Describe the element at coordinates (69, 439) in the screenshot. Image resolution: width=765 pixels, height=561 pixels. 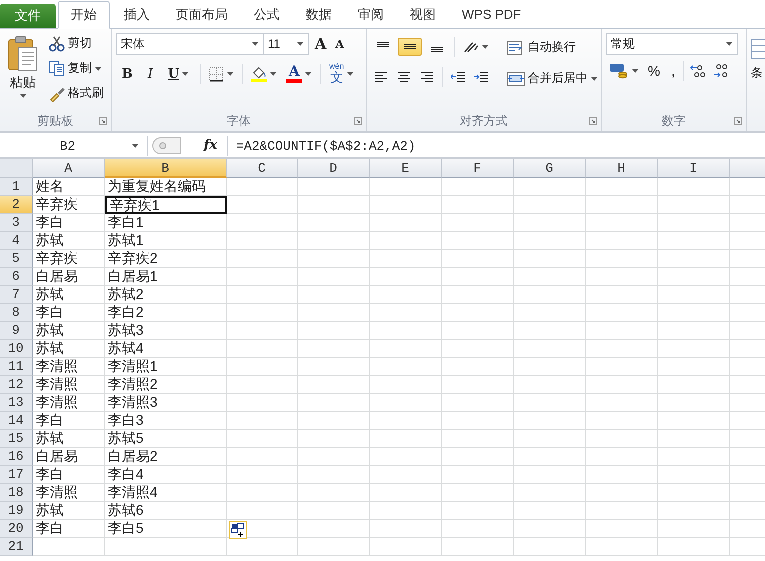
I see `table-cell: 苏轼` at that location.